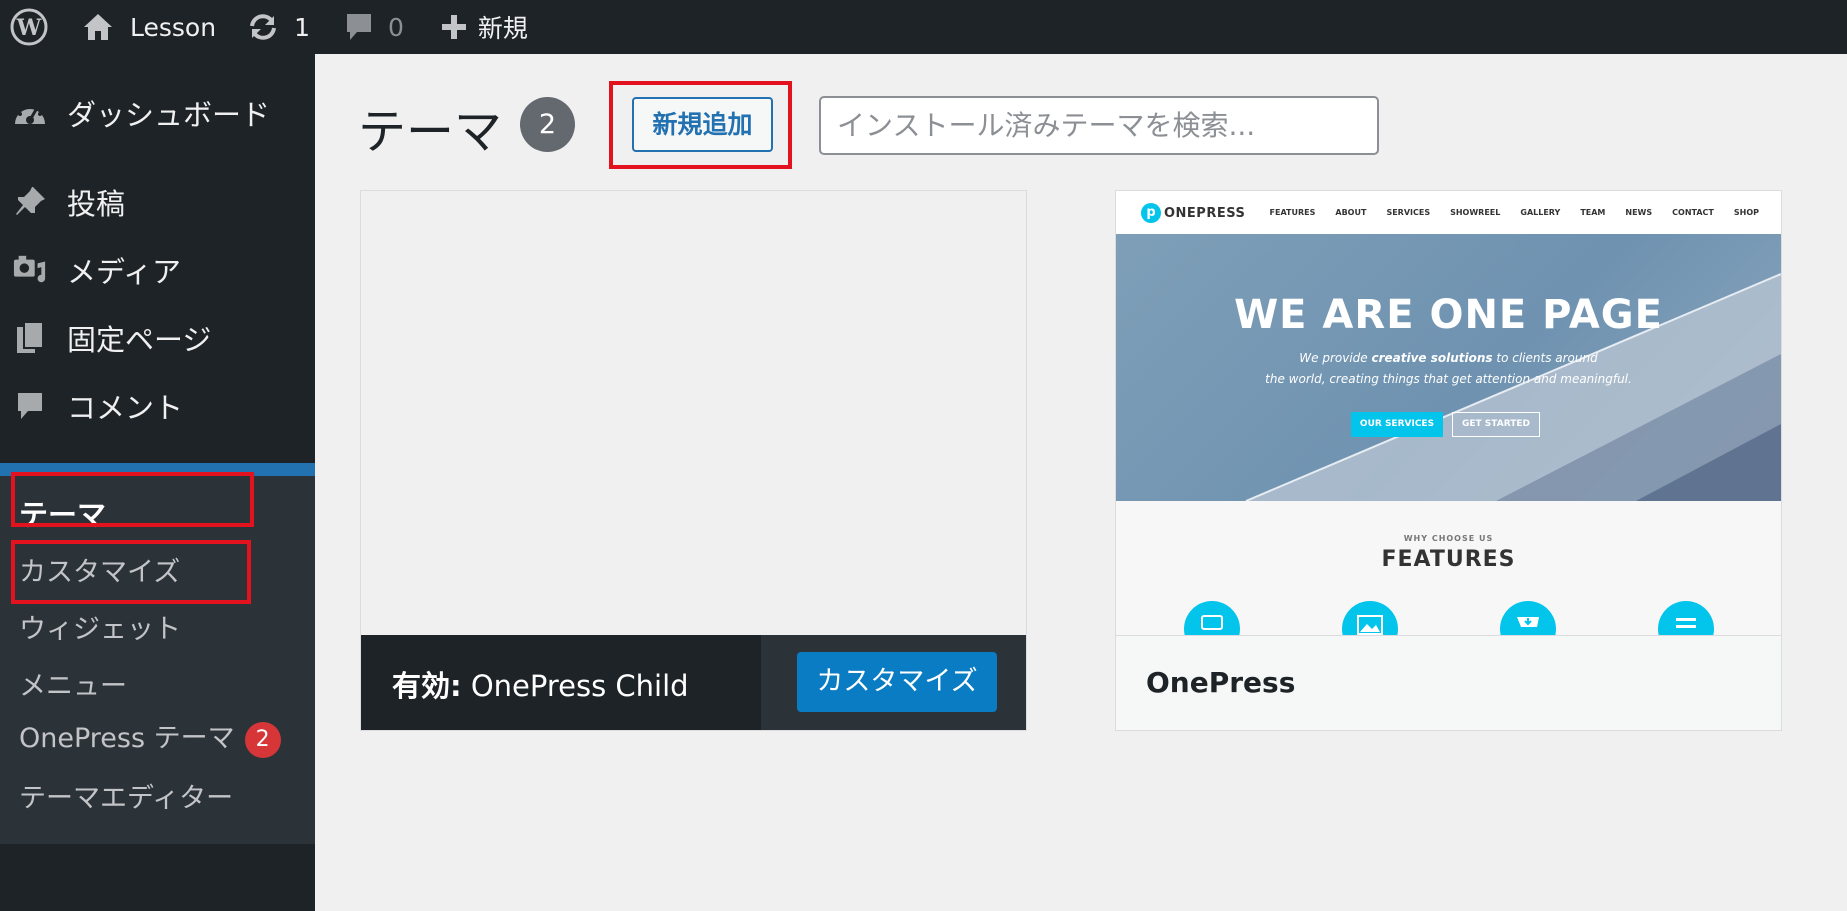  I want to click on sidebar-item-dashboard: ダッシュボード, so click(157, 113).